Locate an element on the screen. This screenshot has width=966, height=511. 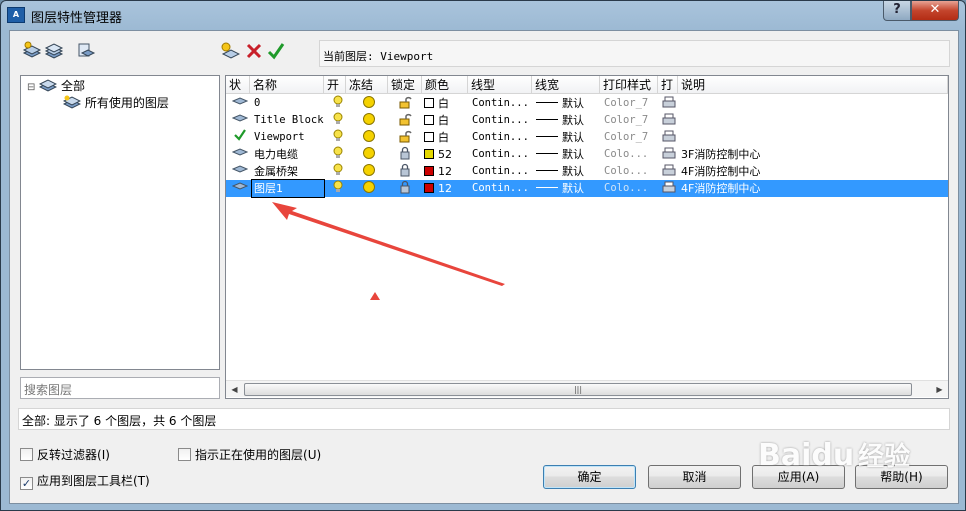
column-header: 打 is located at coordinates (668, 85).